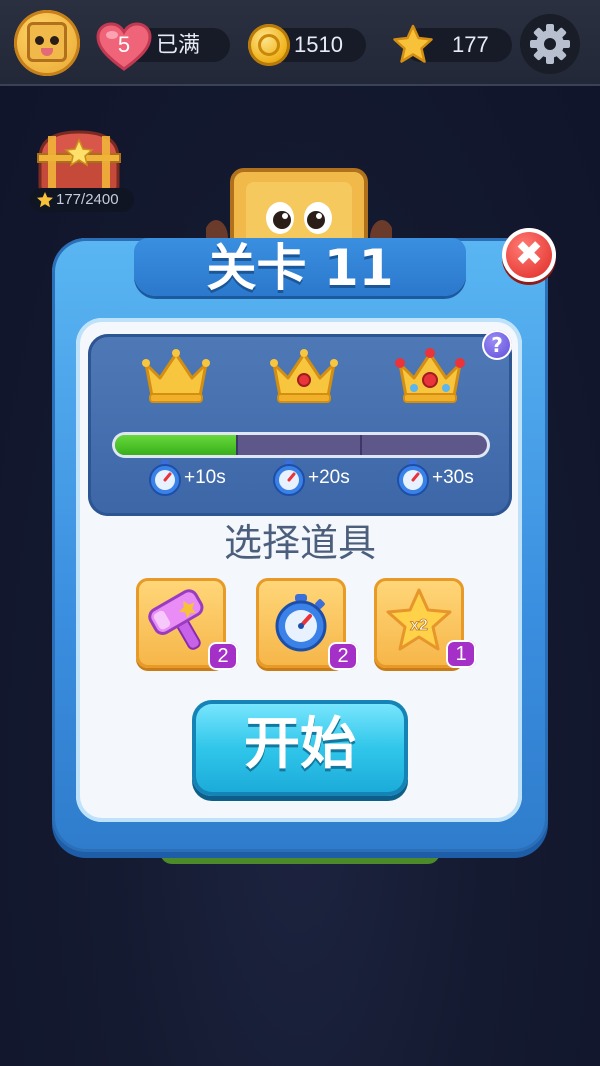 This screenshot has width=600, height=1066. I want to click on time-bonus-3: +30s, so click(453, 477).